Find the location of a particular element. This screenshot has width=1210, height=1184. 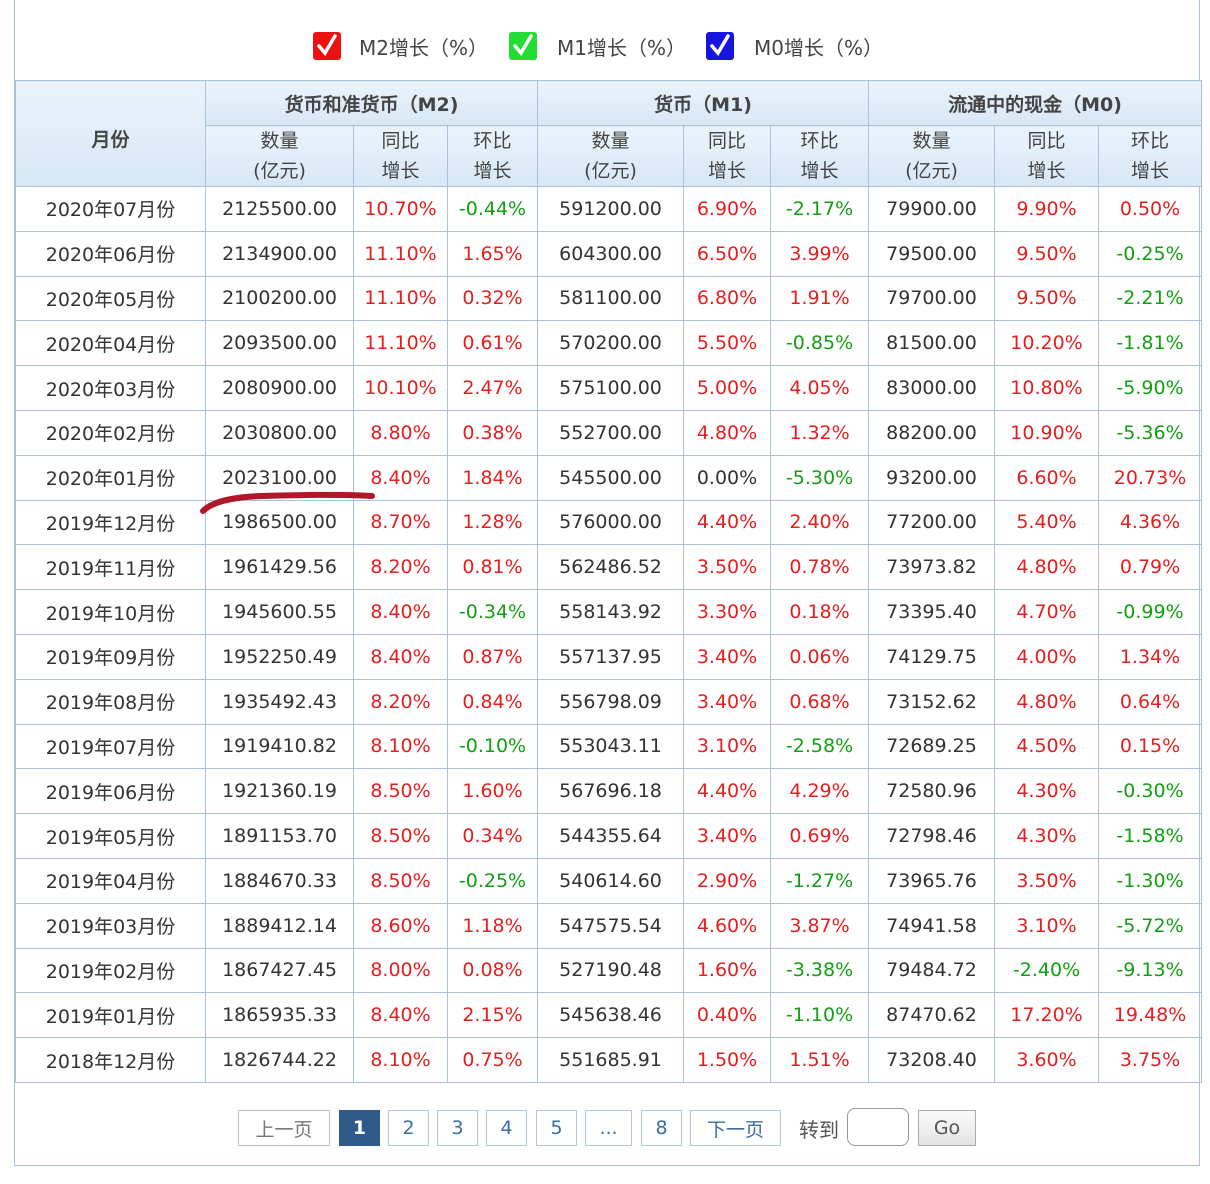

go-button: Go is located at coordinates (947, 1128).